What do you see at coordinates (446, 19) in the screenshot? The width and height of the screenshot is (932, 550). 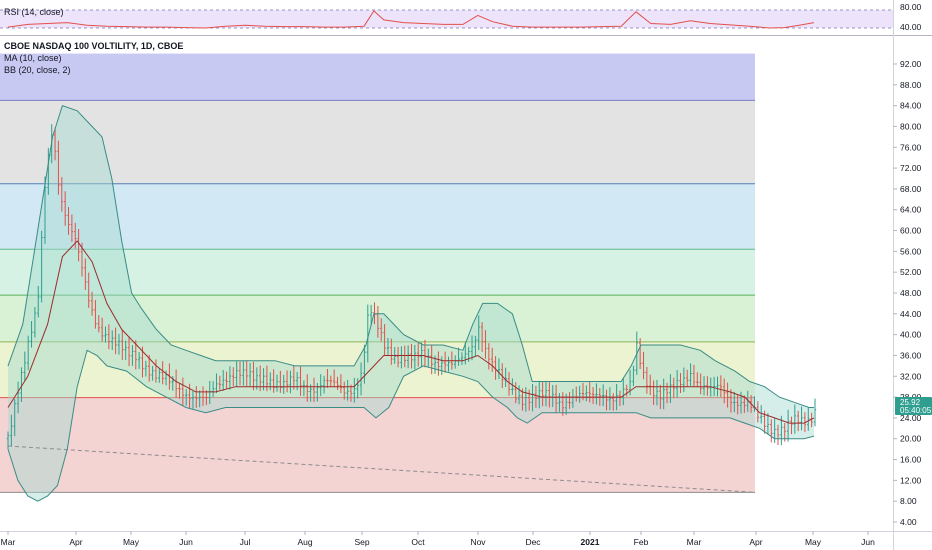 I see `rsi-band` at bounding box center [446, 19].